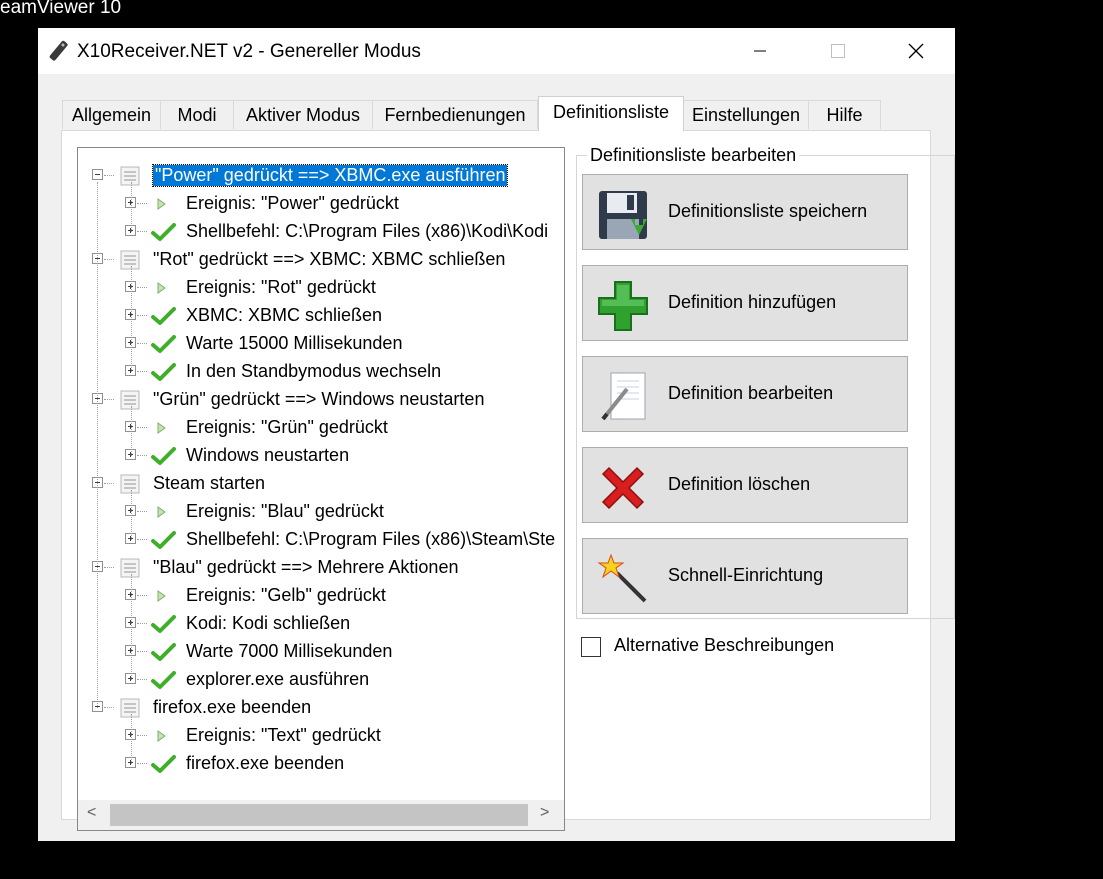 The width and height of the screenshot is (1103, 879). What do you see at coordinates (321, 652) in the screenshot?
I see `tree-child-node: Warte 7000 Millisekunden` at bounding box center [321, 652].